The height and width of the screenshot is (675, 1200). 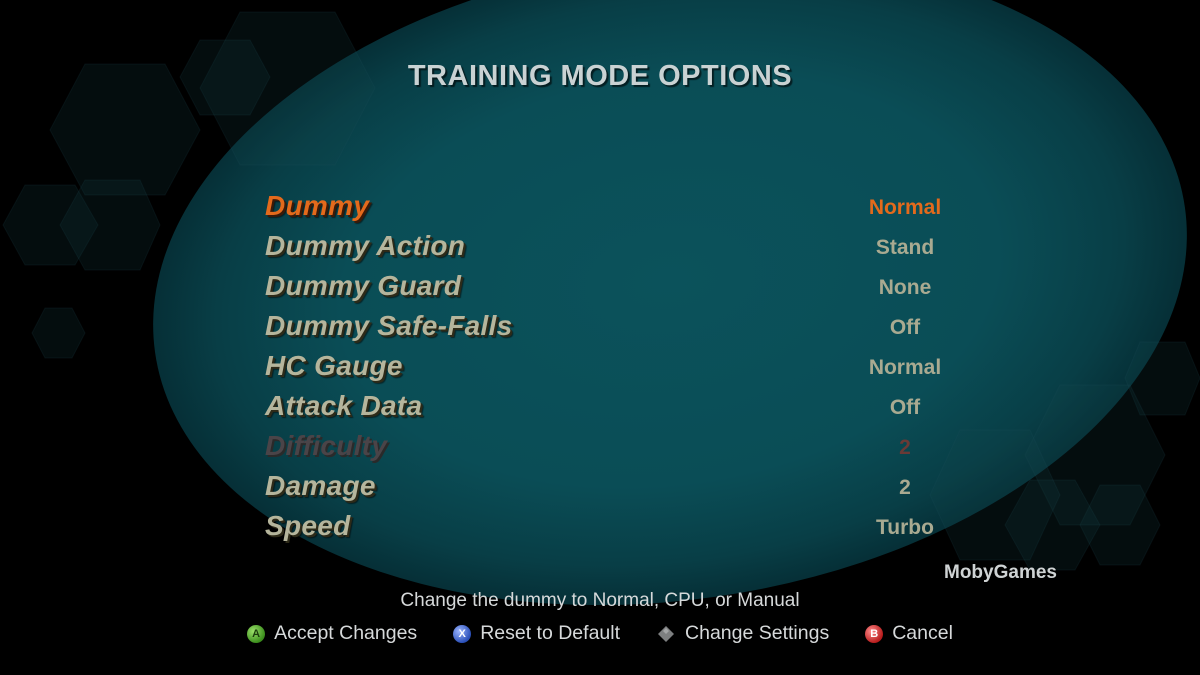 I want to click on option-label: Difficulty, so click(x=326, y=445).